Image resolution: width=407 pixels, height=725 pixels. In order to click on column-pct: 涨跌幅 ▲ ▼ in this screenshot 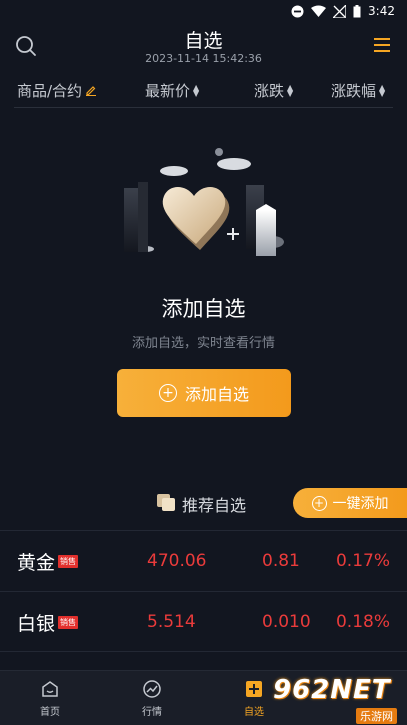, I will do `click(358, 90)`.